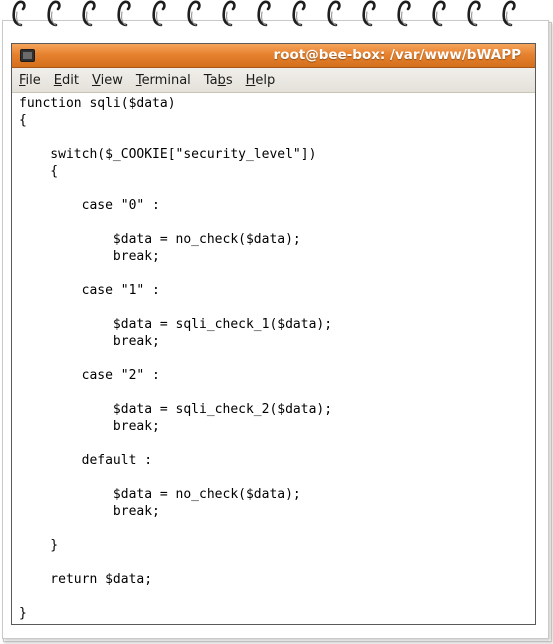 The height and width of the screenshot is (644, 553). What do you see at coordinates (97, 103) in the screenshot?
I see `code-line: function sqli($data)` at bounding box center [97, 103].